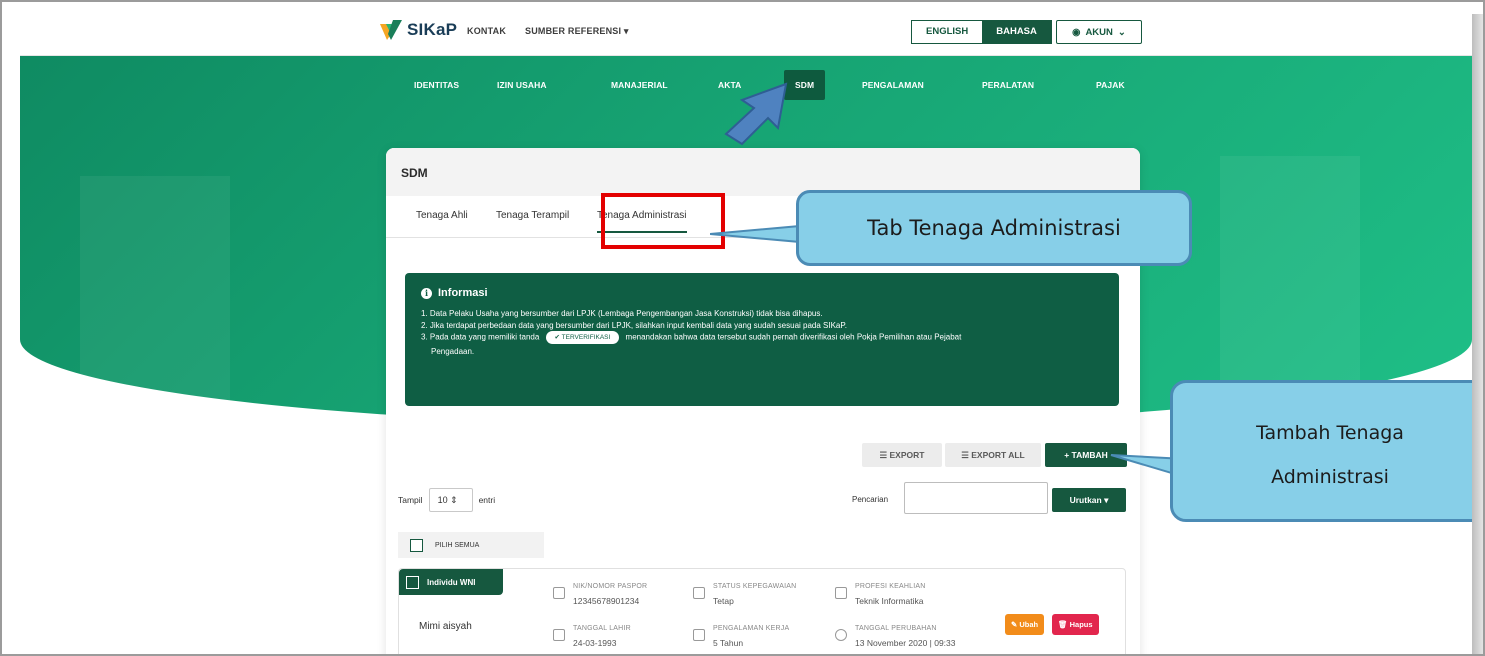  I want to click on language-switch: ENGLISH BAHASA, so click(981, 32).